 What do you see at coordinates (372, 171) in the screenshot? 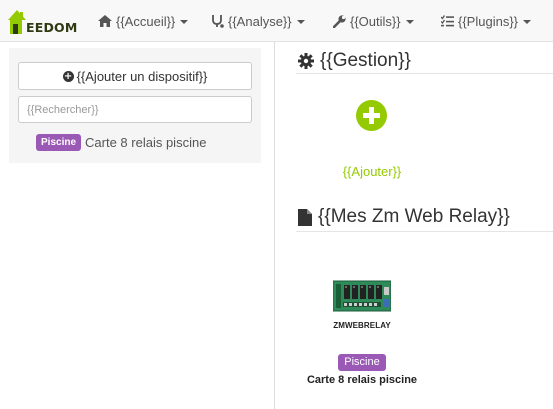
I see `add-equipment-label: {{Ajouter}}` at bounding box center [372, 171].